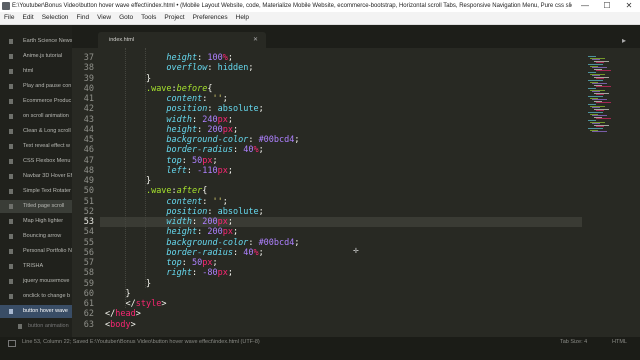 This screenshot has width=640, height=360. What do you see at coordinates (179, 273) in the screenshot?
I see `code-token: right` at bounding box center [179, 273].